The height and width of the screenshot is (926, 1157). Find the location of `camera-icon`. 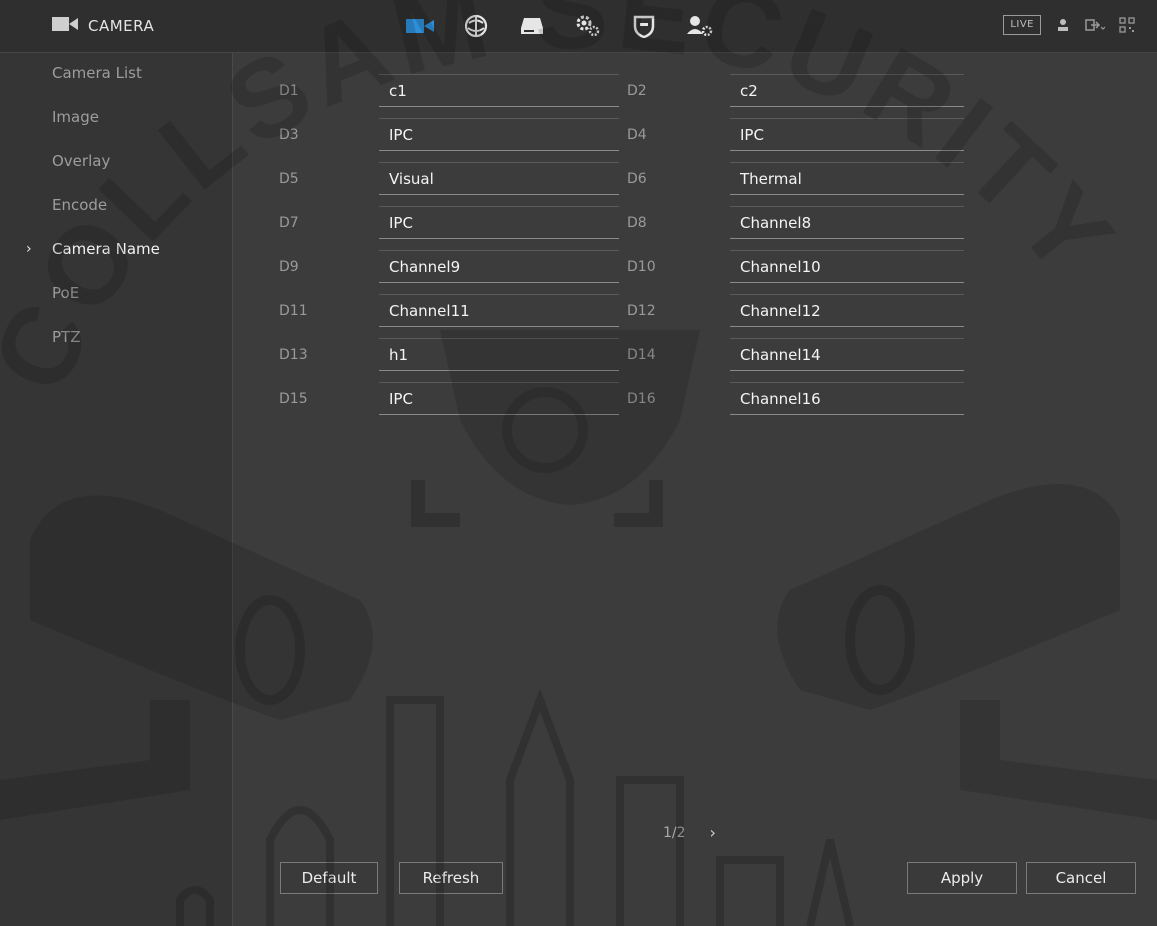

camera-icon is located at coordinates (420, 26).